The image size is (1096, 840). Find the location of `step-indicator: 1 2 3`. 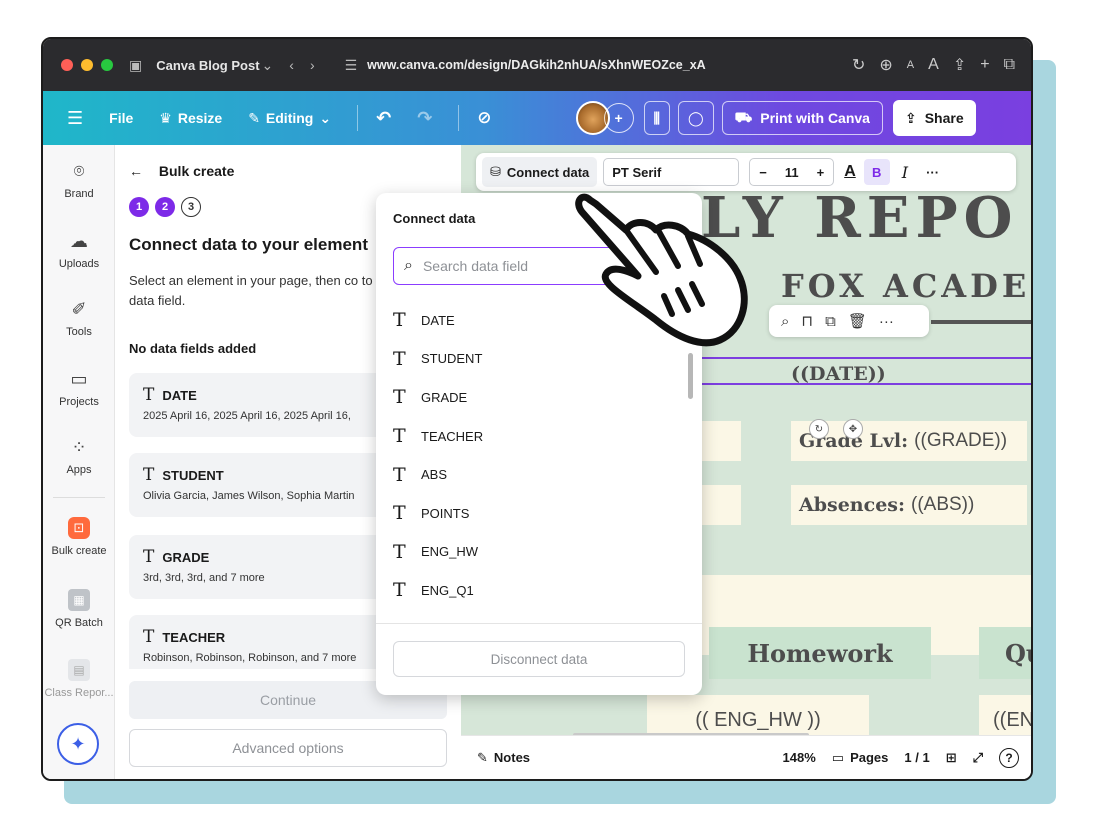

step-indicator: 1 2 3 is located at coordinates (165, 207).